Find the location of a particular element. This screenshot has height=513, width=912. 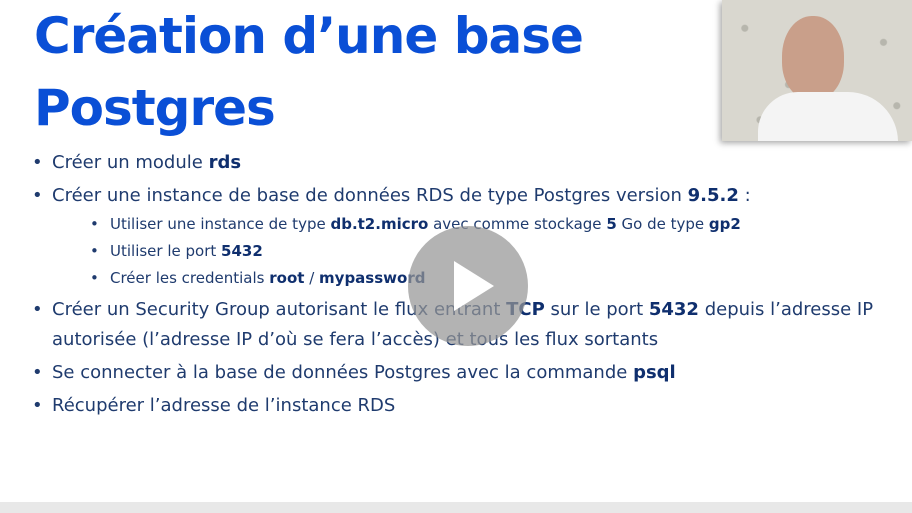

sub-bullet-bold: root is located at coordinates (287, 278).